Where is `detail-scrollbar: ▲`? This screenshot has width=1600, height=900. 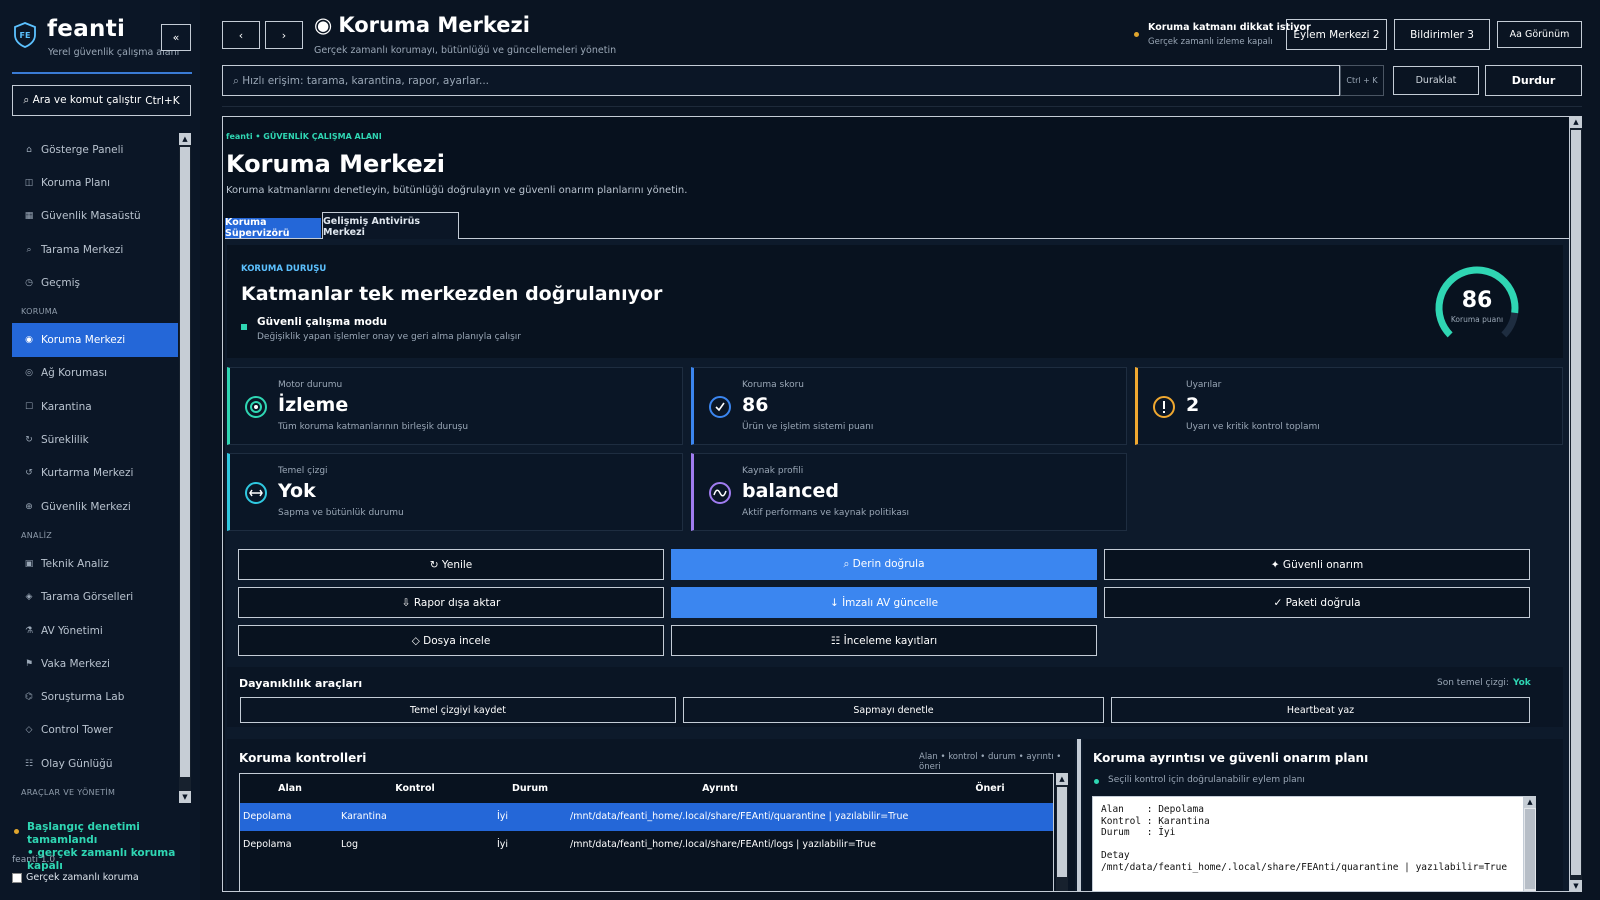 detail-scrollbar: ▲ is located at coordinates (1530, 843).